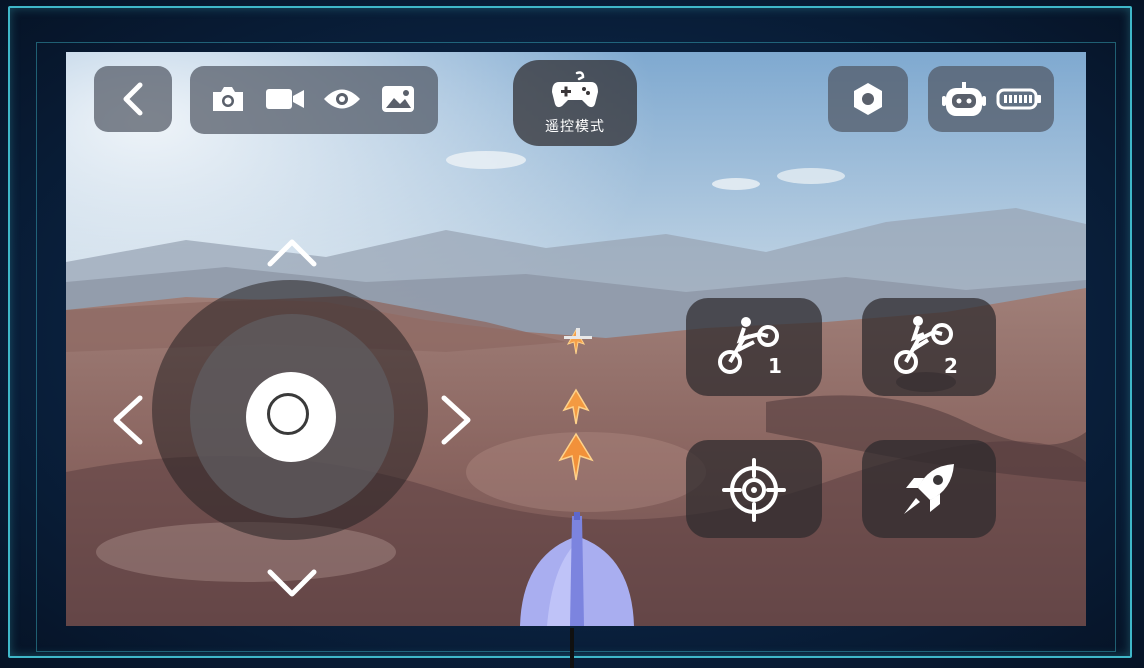 Image resolution: width=1144 pixels, height=668 pixels. I want to click on device-status, so click(991, 99).